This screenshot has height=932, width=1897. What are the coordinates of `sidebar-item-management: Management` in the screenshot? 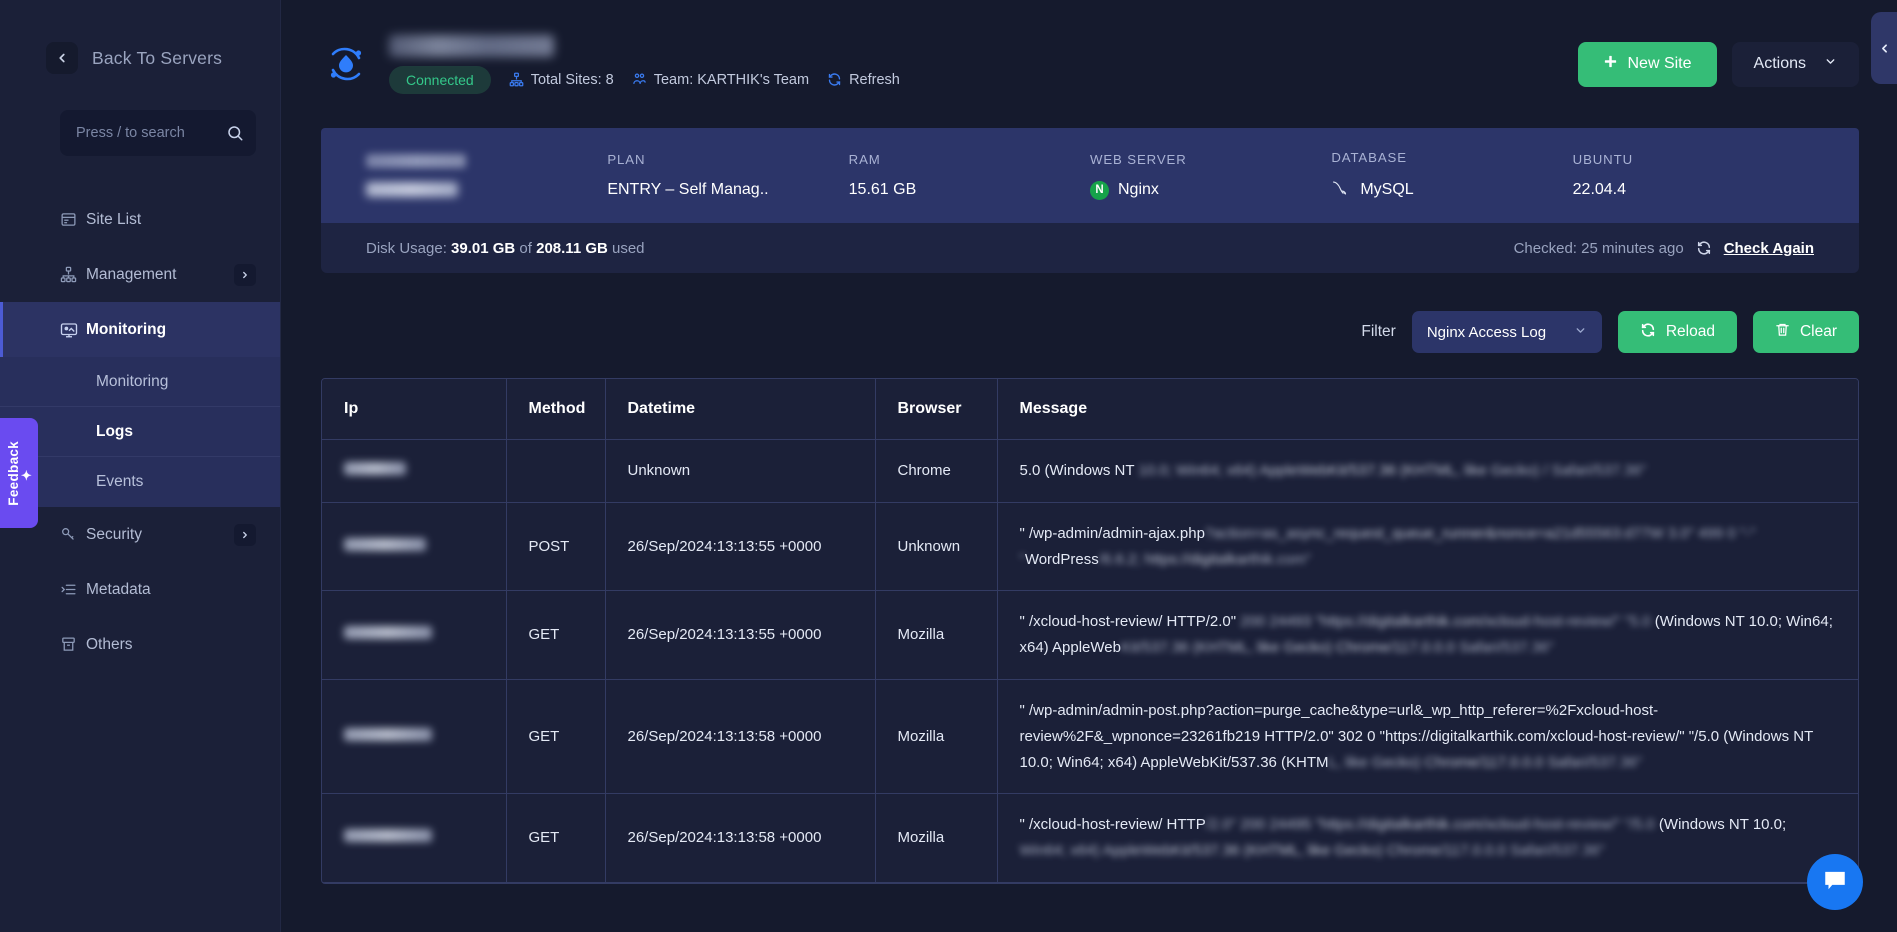 It's located at (140, 274).